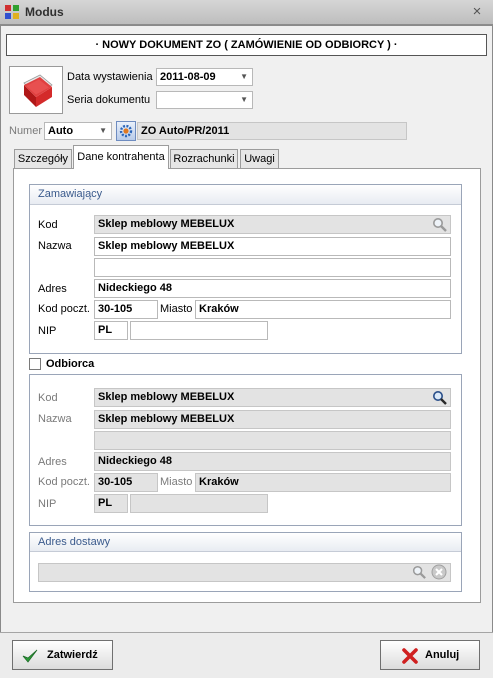 The height and width of the screenshot is (678, 493). Describe the element at coordinates (72, 655) in the screenshot. I see `confirm-label: Zatwierdź` at that location.